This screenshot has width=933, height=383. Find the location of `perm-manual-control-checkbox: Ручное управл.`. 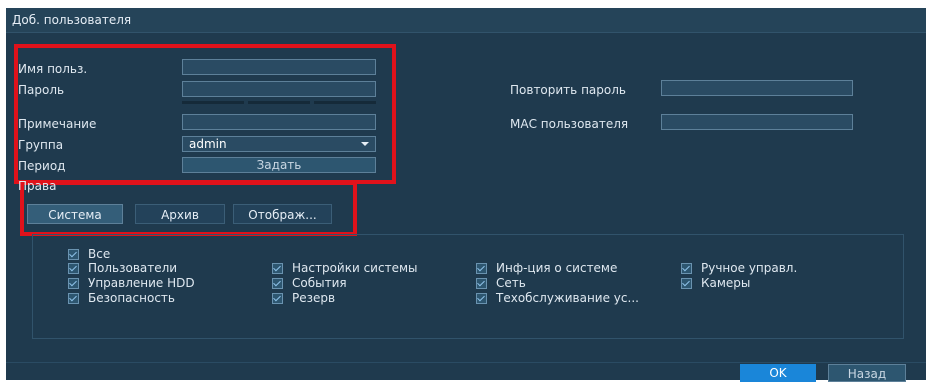

perm-manual-control-checkbox: Ручное управл. is located at coordinates (739, 268).